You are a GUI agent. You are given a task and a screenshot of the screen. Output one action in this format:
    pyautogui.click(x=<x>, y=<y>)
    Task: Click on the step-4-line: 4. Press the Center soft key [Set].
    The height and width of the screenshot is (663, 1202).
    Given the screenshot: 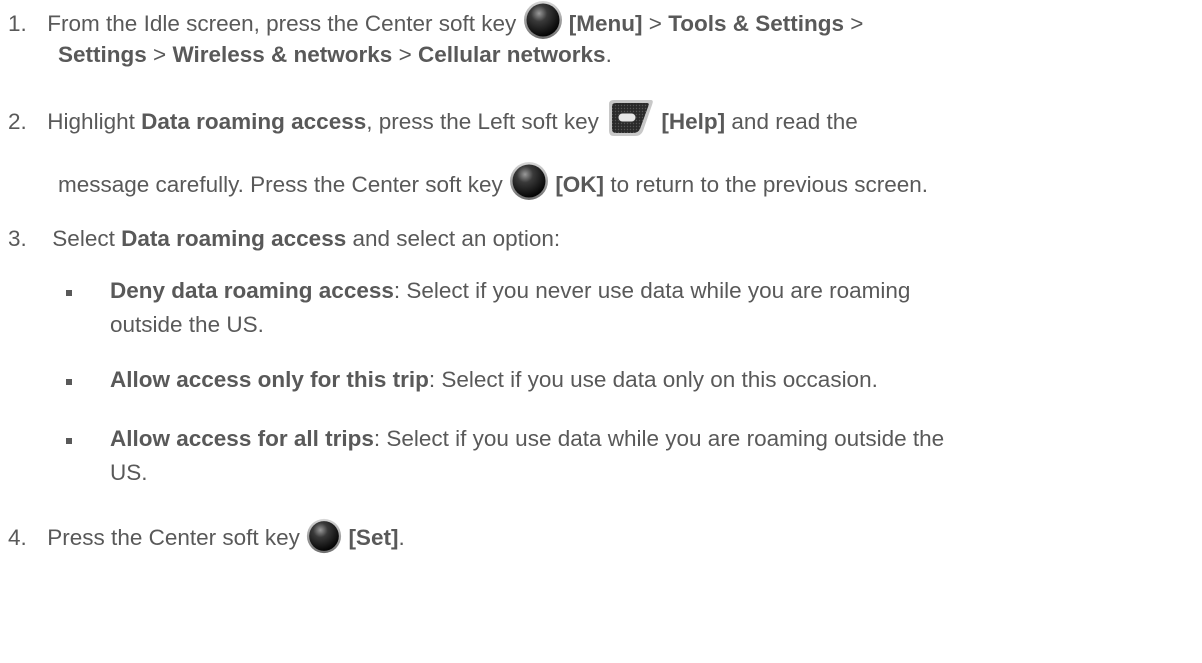 What is the action you would take?
    pyautogui.click(x=206, y=536)
    